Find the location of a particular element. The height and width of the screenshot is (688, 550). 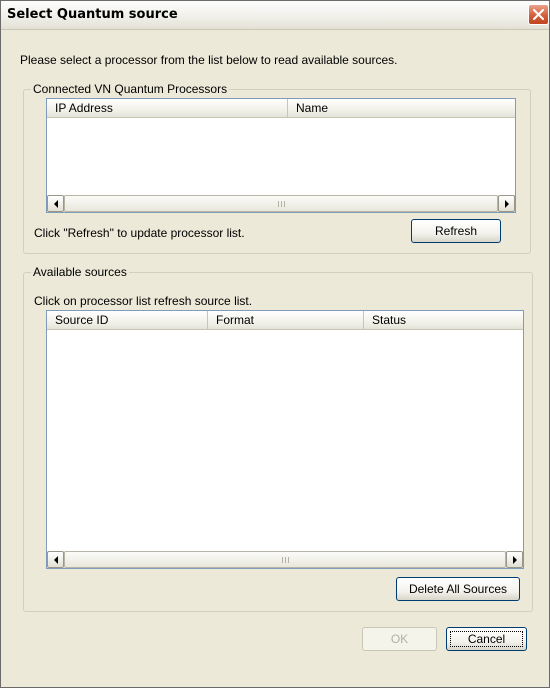

ok-button: OK is located at coordinates (399, 639).